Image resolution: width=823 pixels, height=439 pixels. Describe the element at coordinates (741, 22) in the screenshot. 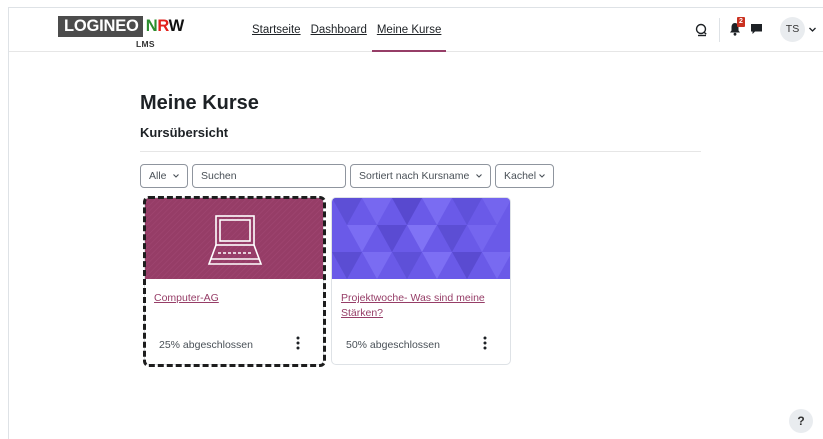

I see `notification-count-badge: 2` at that location.